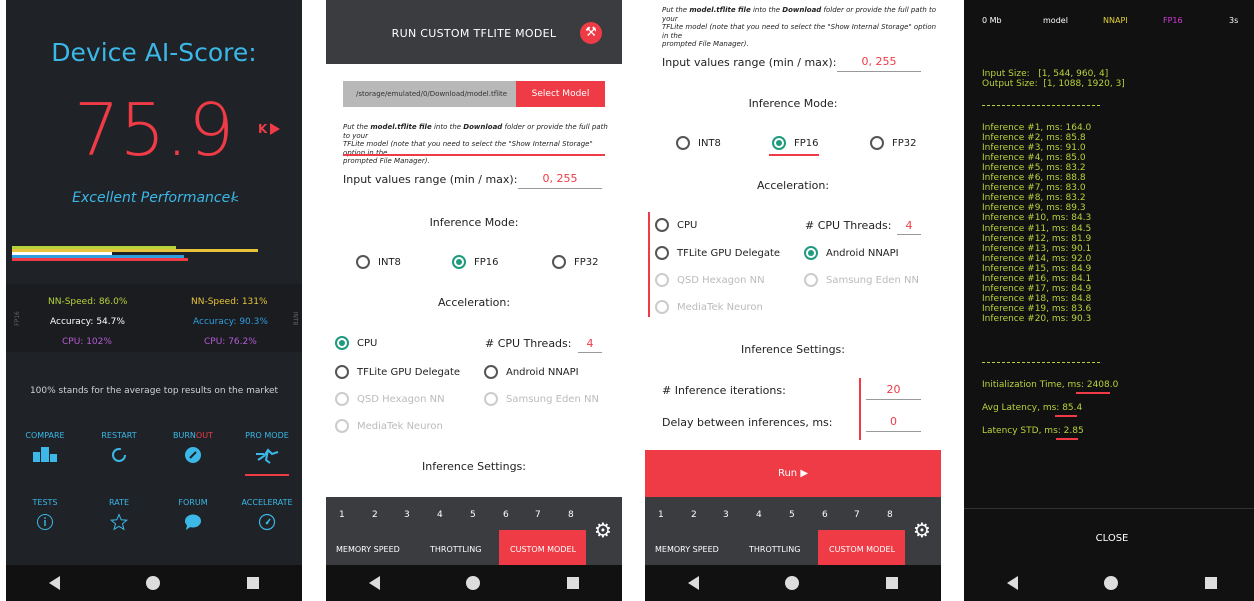  What do you see at coordinates (119, 516) in the screenshot?
I see `rate-tile: RATE` at bounding box center [119, 516].